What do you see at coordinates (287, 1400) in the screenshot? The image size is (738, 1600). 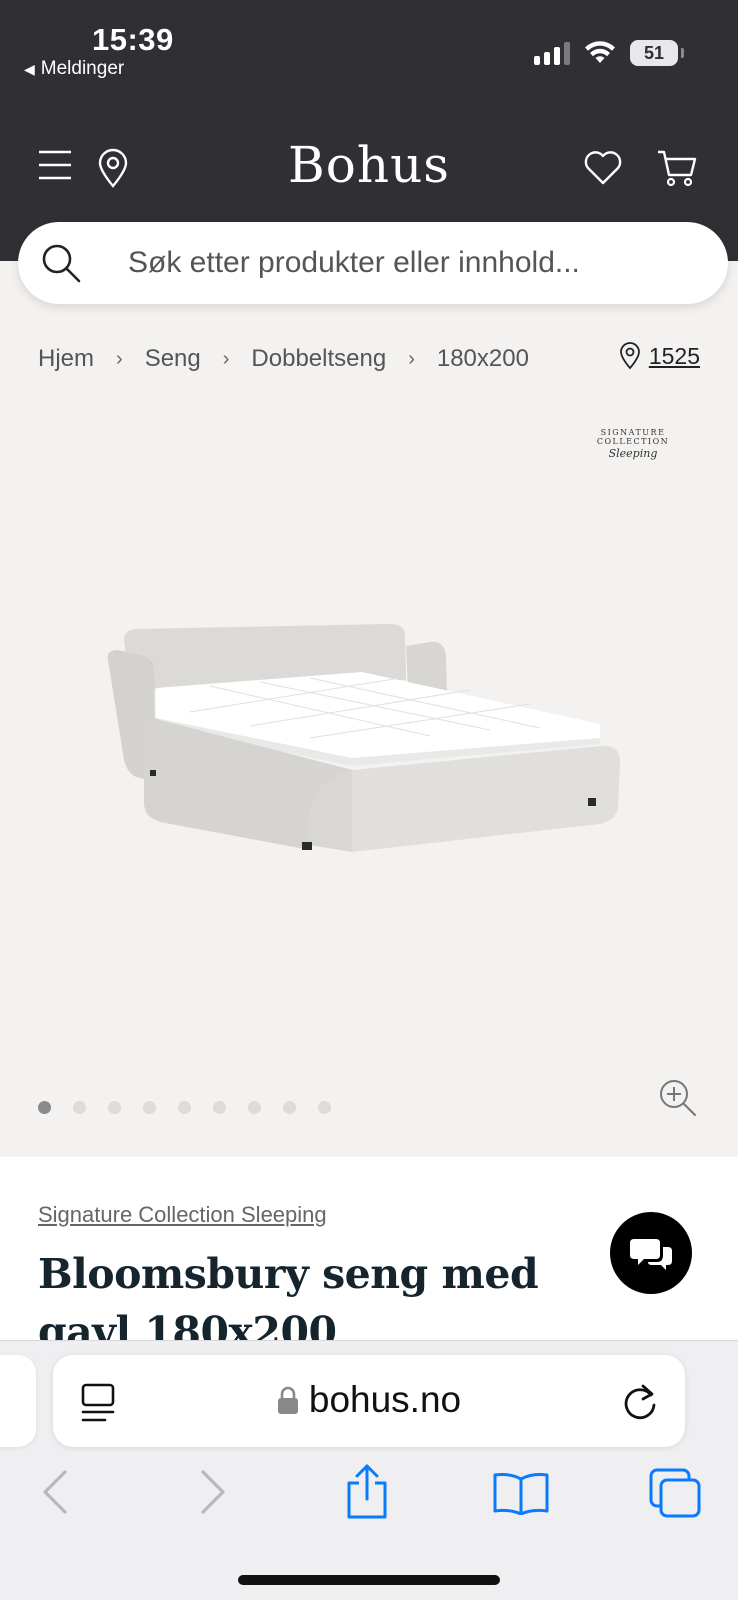 I see `lock-icon` at bounding box center [287, 1400].